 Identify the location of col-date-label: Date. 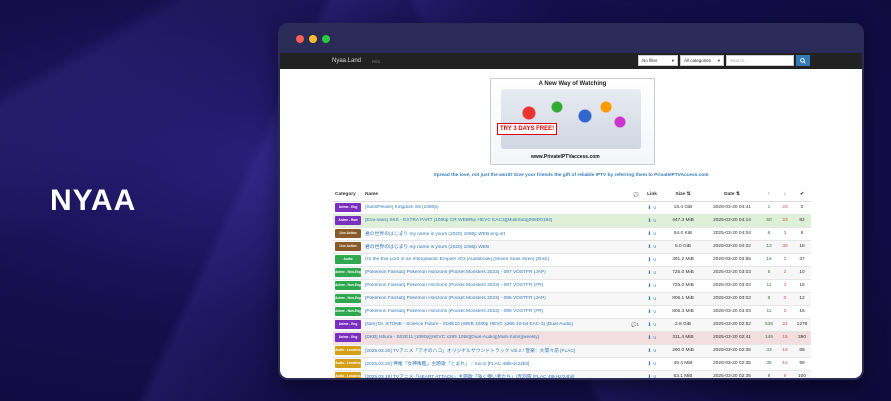
(729, 195).